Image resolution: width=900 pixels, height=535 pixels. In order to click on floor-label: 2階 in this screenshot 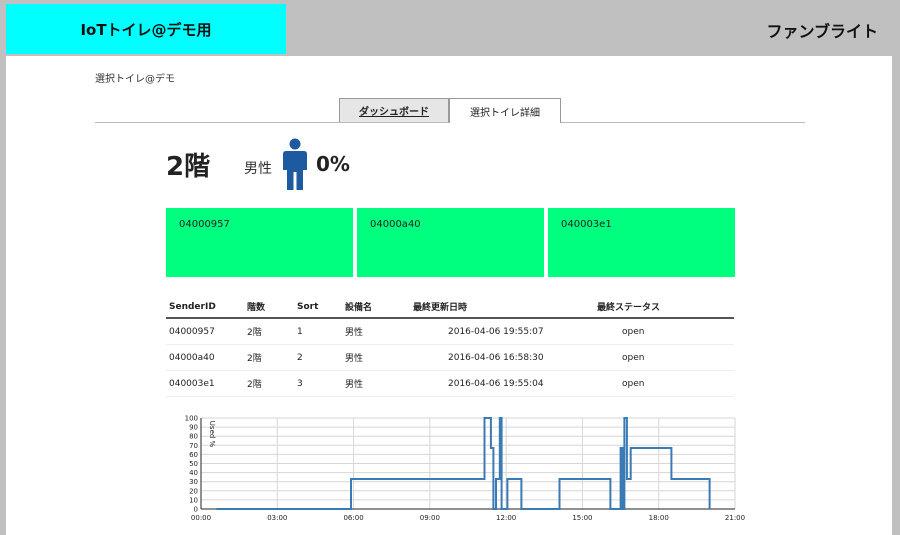, I will do `click(188, 167)`.